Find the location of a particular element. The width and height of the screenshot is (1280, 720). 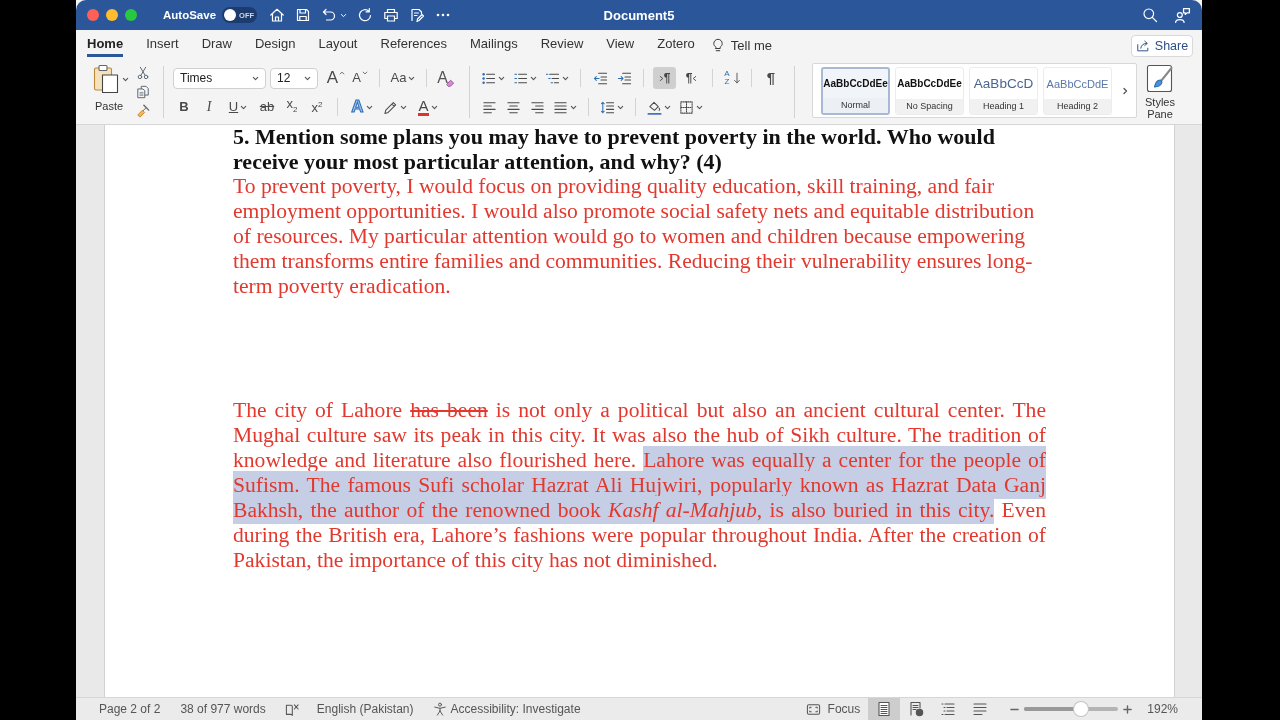

zoom-slider is located at coordinates (1071, 709).